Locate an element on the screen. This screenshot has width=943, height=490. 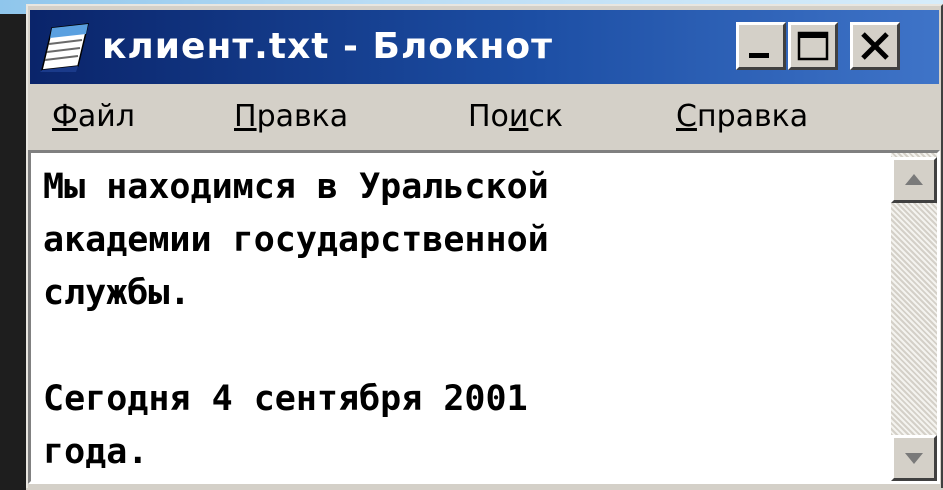
menu-help: Справка is located at coordinates (742, 117).